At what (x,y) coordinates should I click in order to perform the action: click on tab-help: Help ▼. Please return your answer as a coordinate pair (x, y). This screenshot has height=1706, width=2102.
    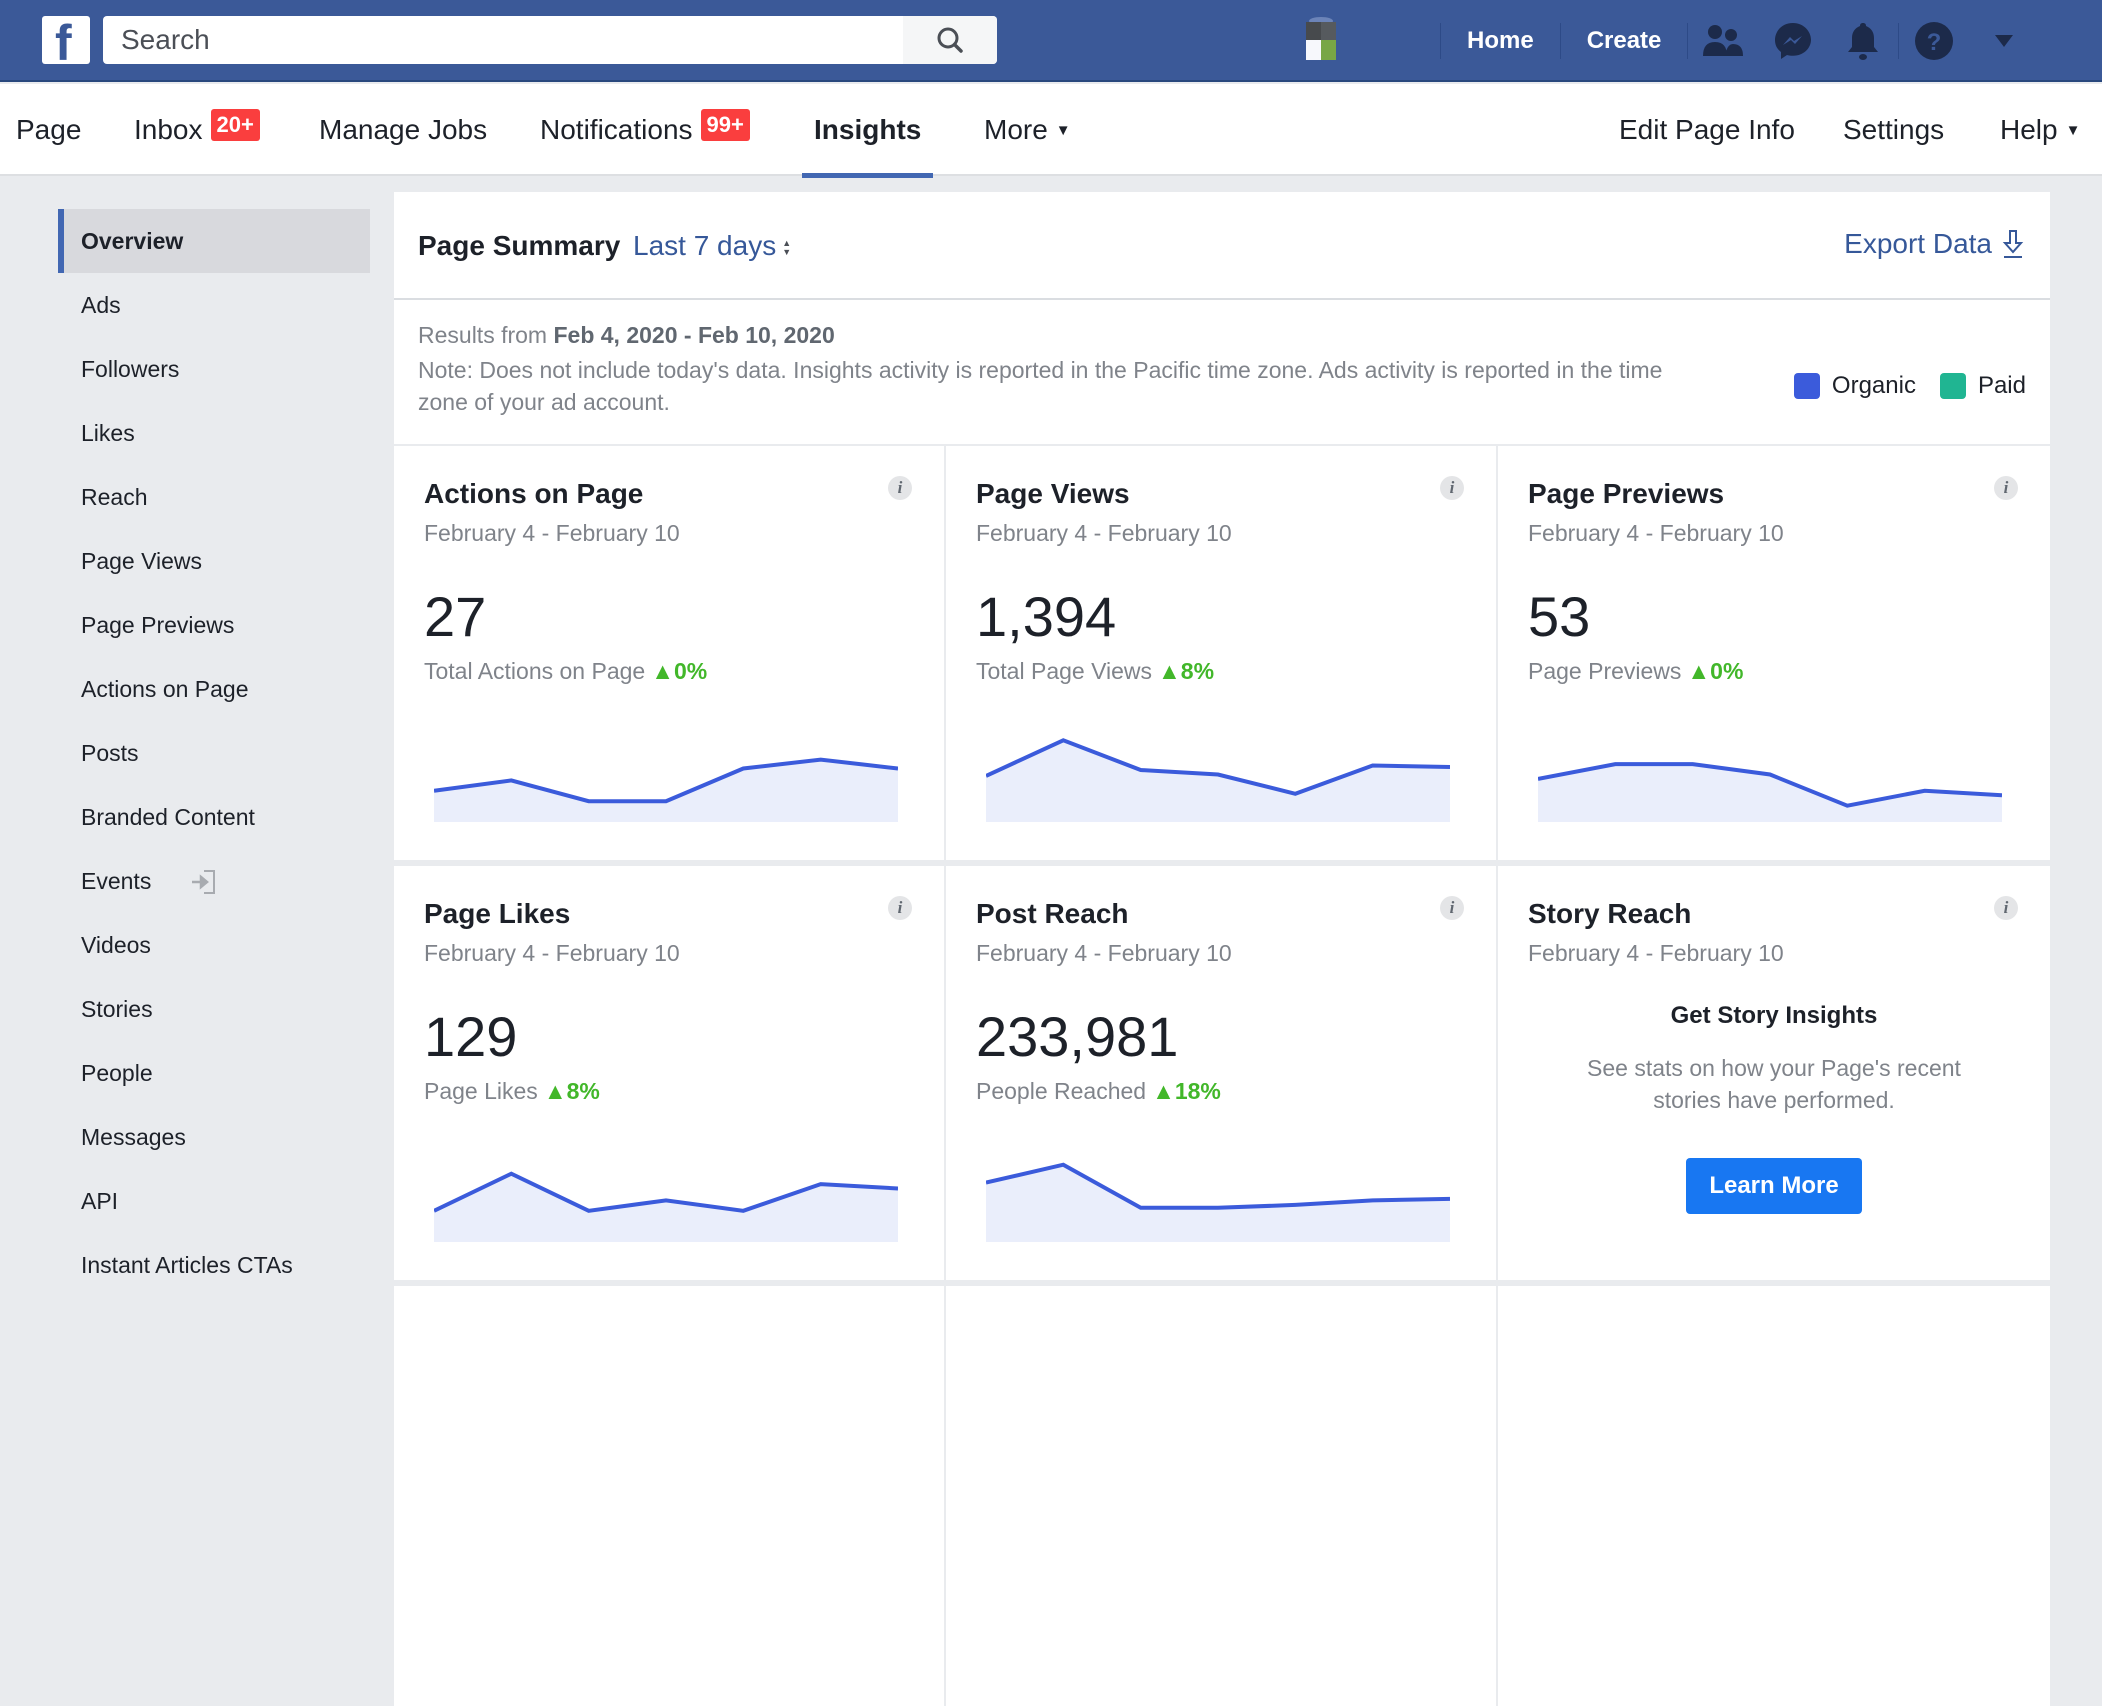
    Looking at the image, I should click on (2040, 130).